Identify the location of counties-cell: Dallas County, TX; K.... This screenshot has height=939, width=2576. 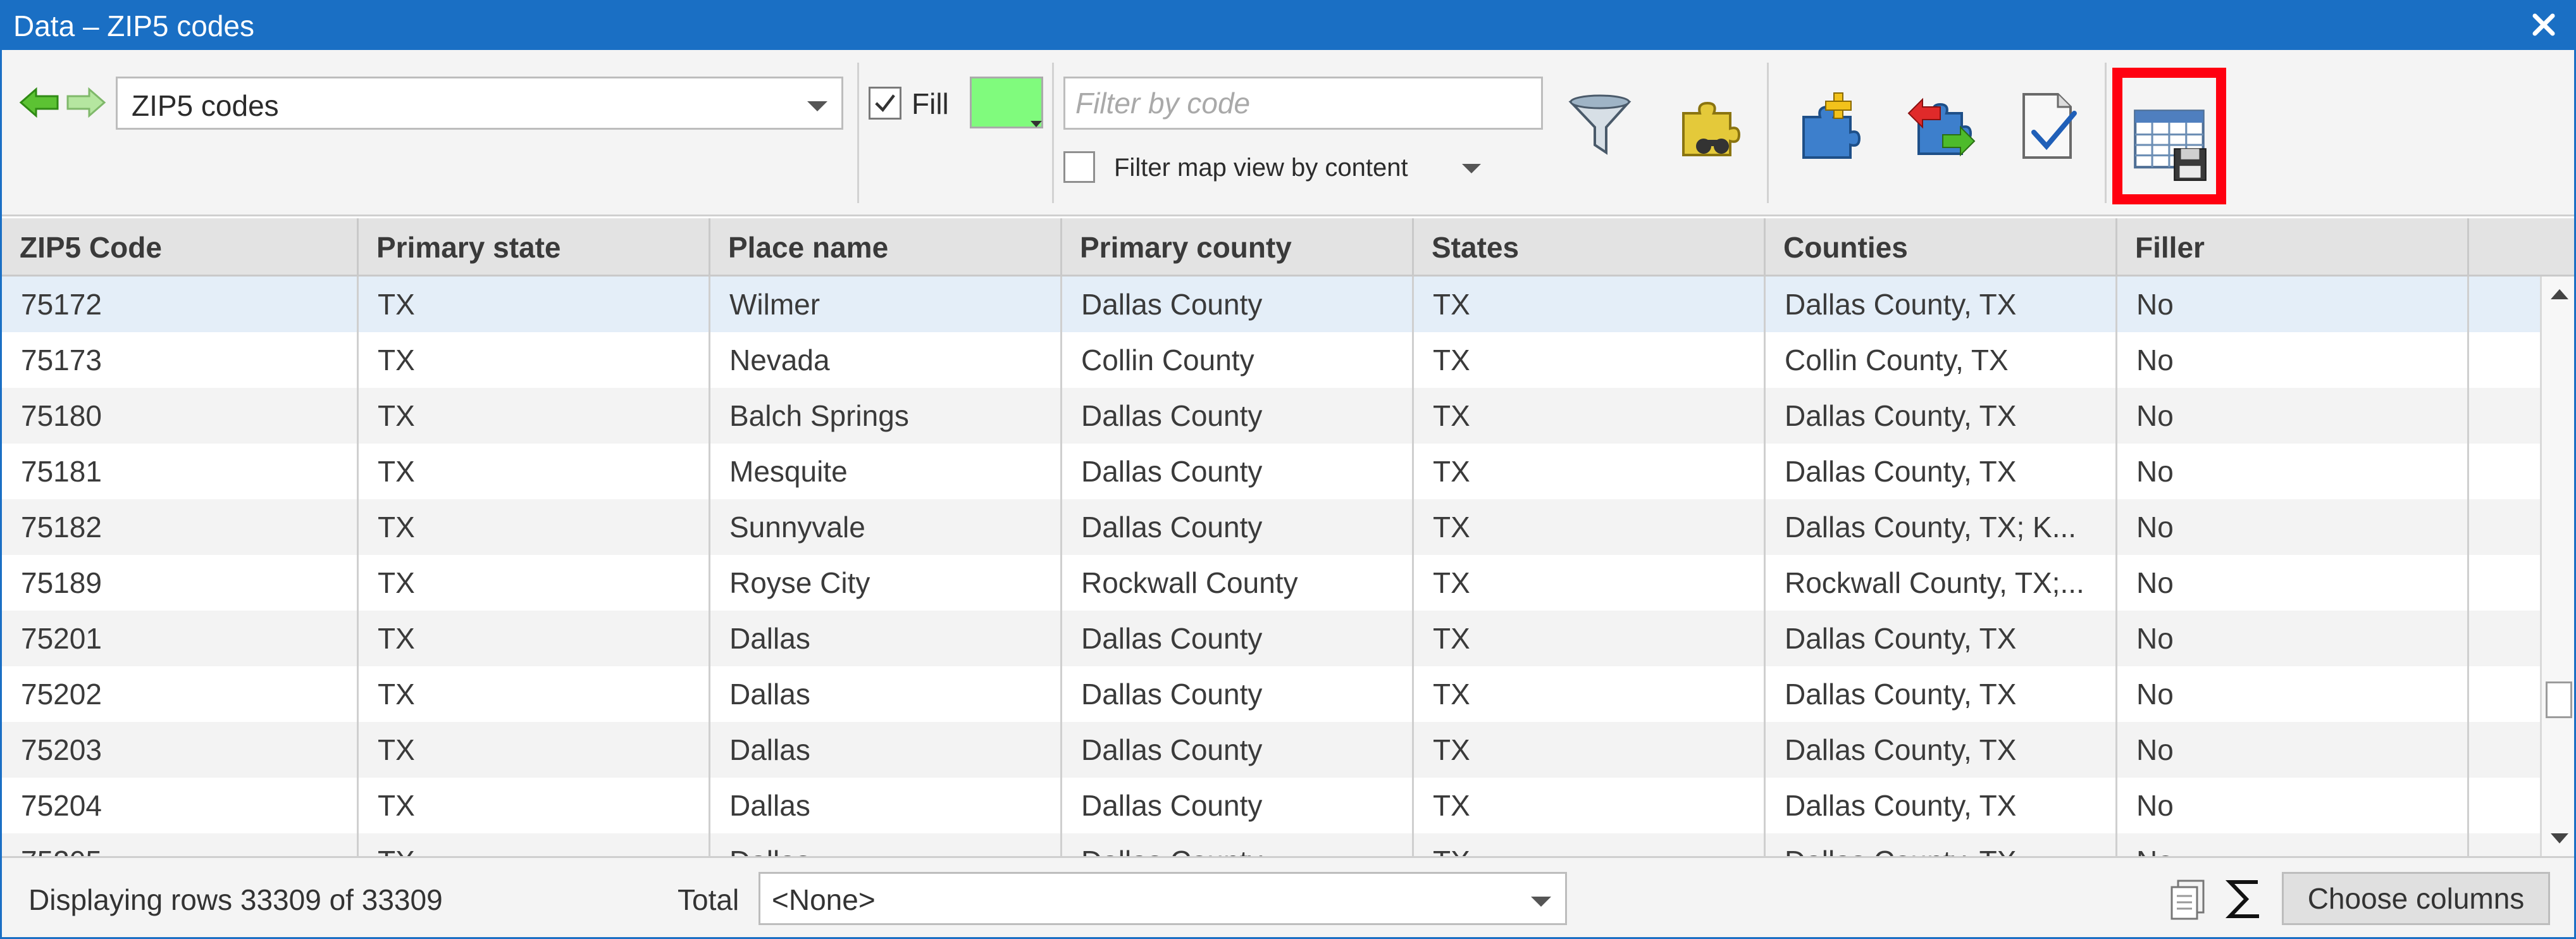
(1942, 527).